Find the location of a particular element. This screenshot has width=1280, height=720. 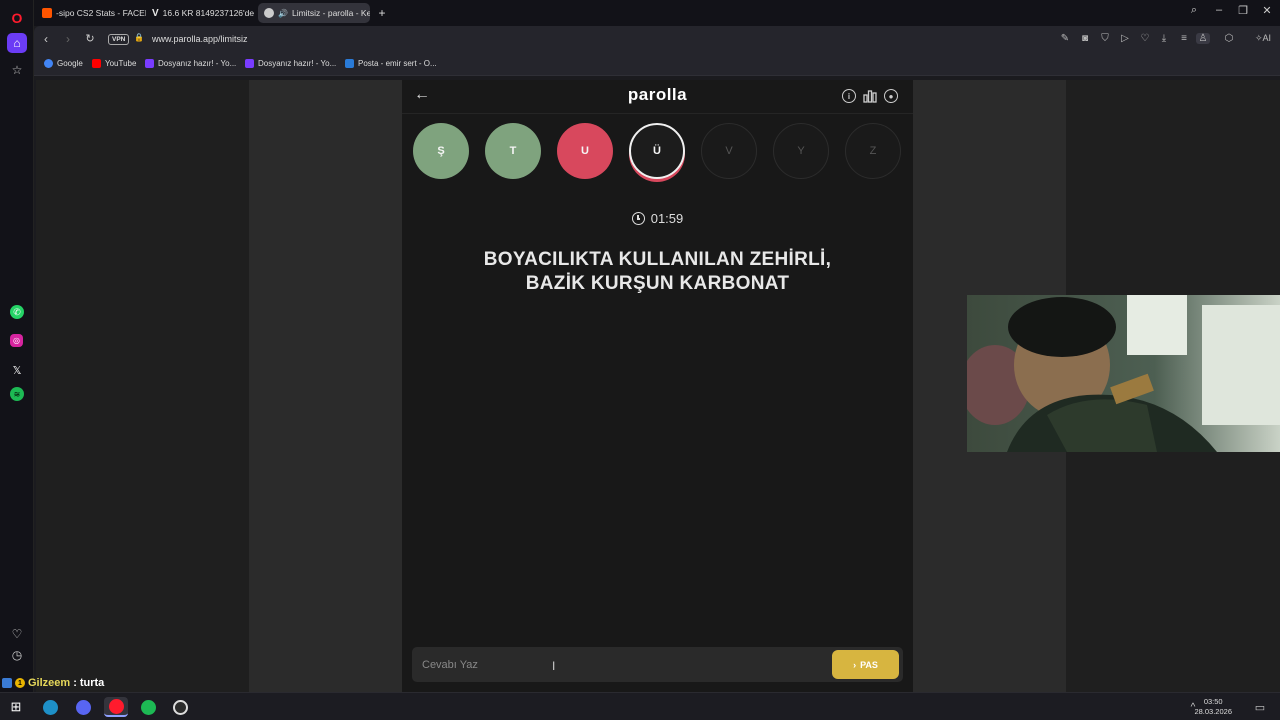

system-clock: 03:50 28.03.2026 is located at coordinates (1213, 707).